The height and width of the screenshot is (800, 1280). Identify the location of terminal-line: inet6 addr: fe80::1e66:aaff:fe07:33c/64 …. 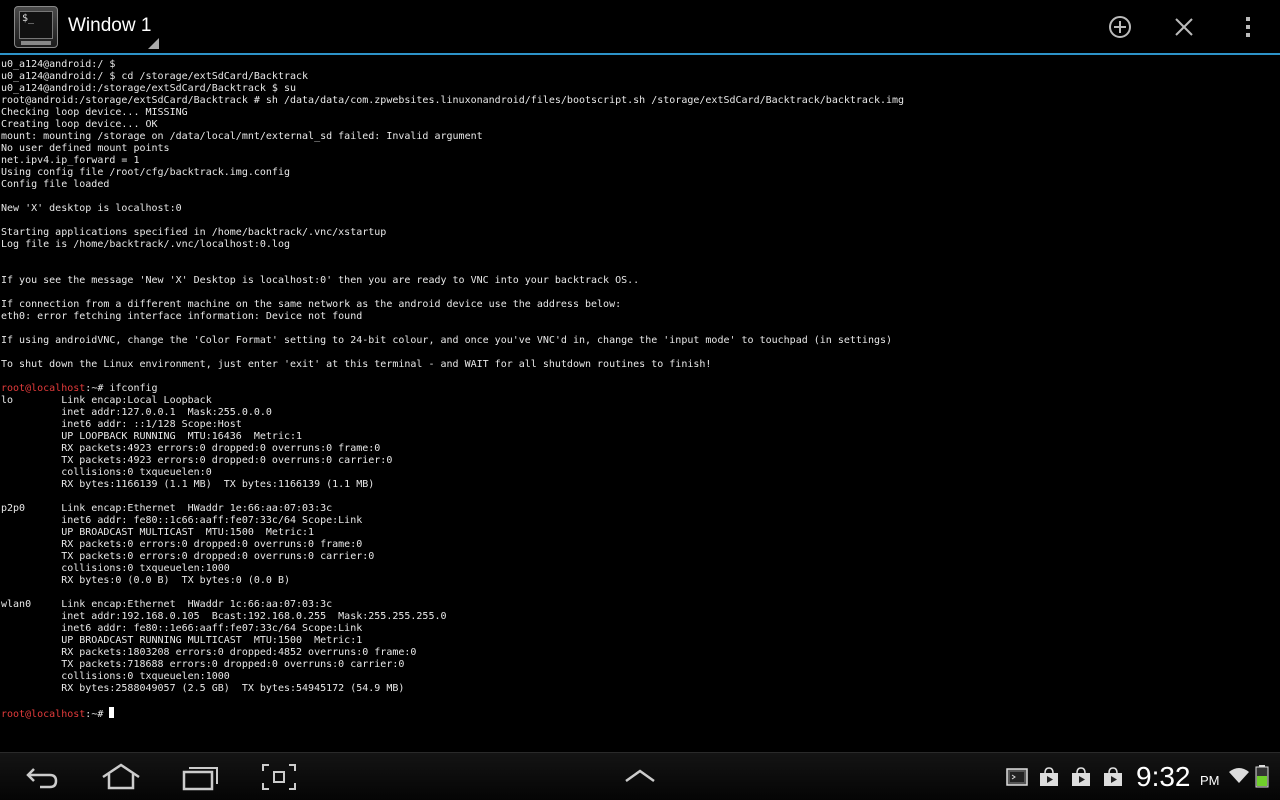
(452, 629).